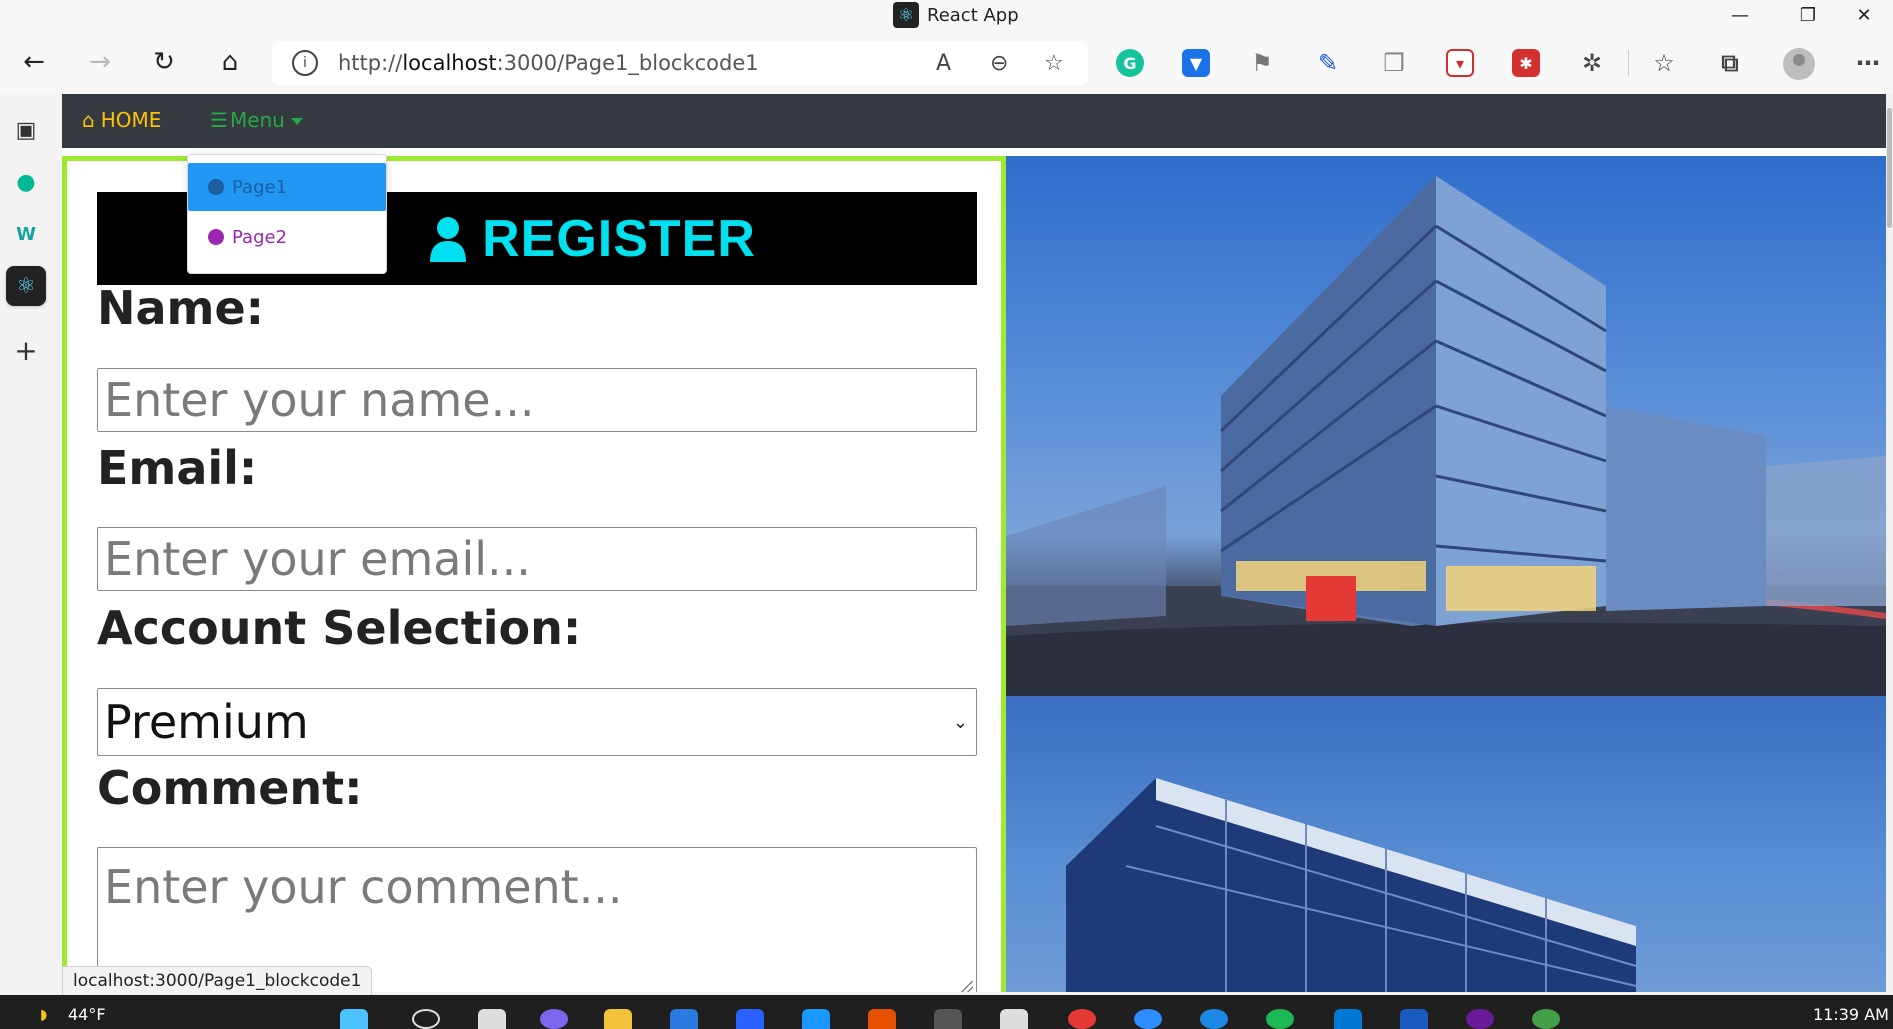 Image resolution: width=1893 pixels, height=1029 pixels. What do you see at coordinates (684, 1019) in the screenshot?
I see `store-icon` at bounding box center [684, 1019].